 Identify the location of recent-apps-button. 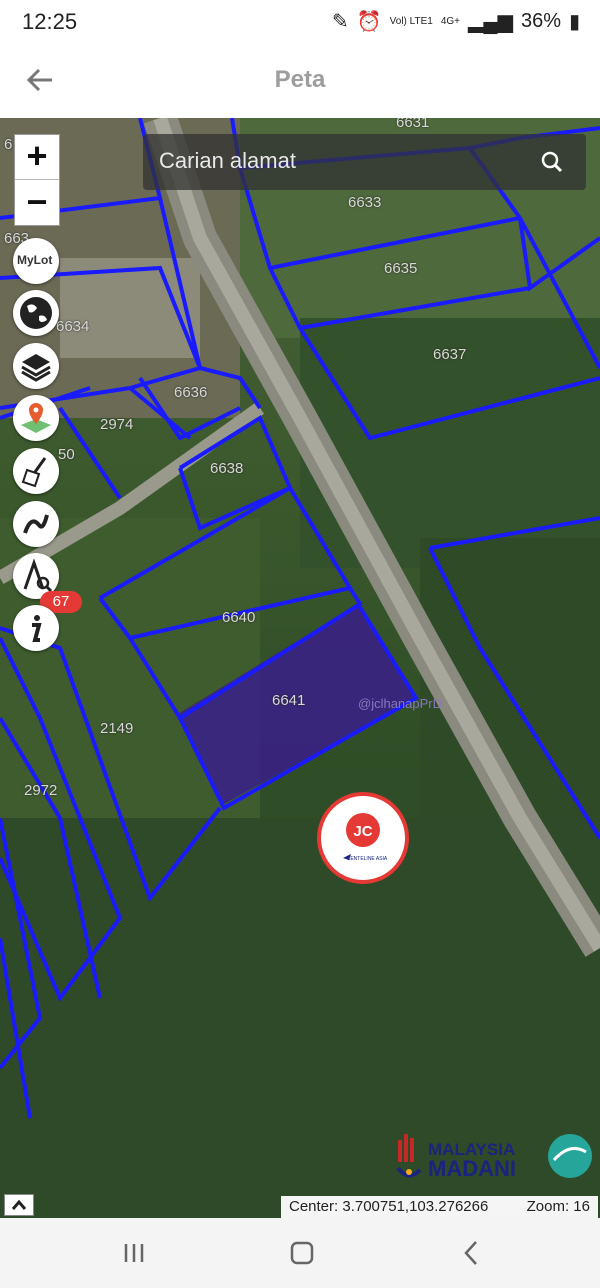
(134, 1253).